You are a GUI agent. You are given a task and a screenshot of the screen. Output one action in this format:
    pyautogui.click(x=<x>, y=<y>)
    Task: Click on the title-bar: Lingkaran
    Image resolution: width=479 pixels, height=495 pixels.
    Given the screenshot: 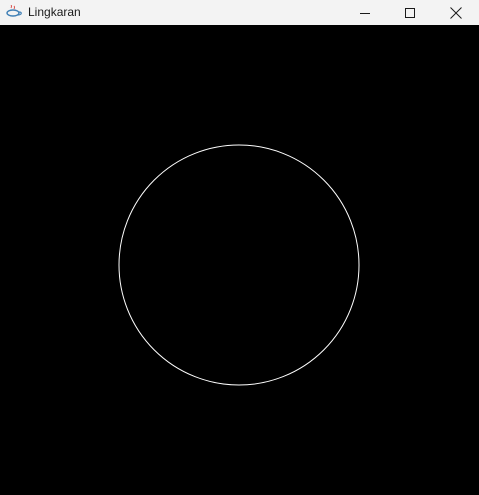 What is the action you would take?
    pyautogui.click(x=239, y=12)
    